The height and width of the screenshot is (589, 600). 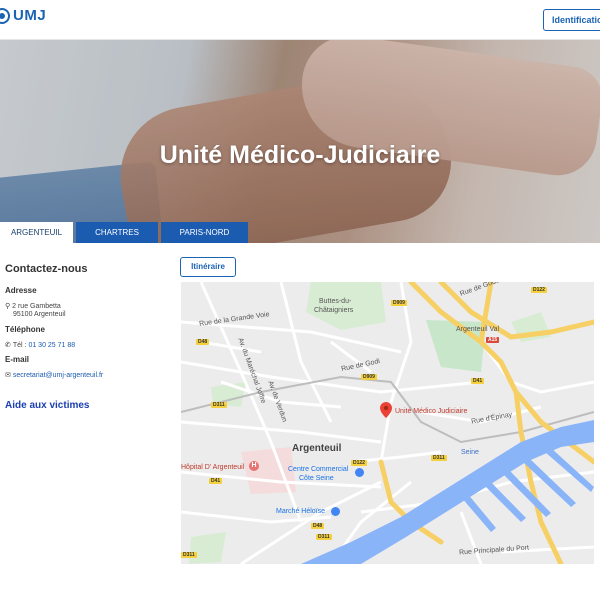 What do you see at coordinates (493, 340) in the screenshot?
I see `road-badge-a15: A15` at bounding box center [493, 340].